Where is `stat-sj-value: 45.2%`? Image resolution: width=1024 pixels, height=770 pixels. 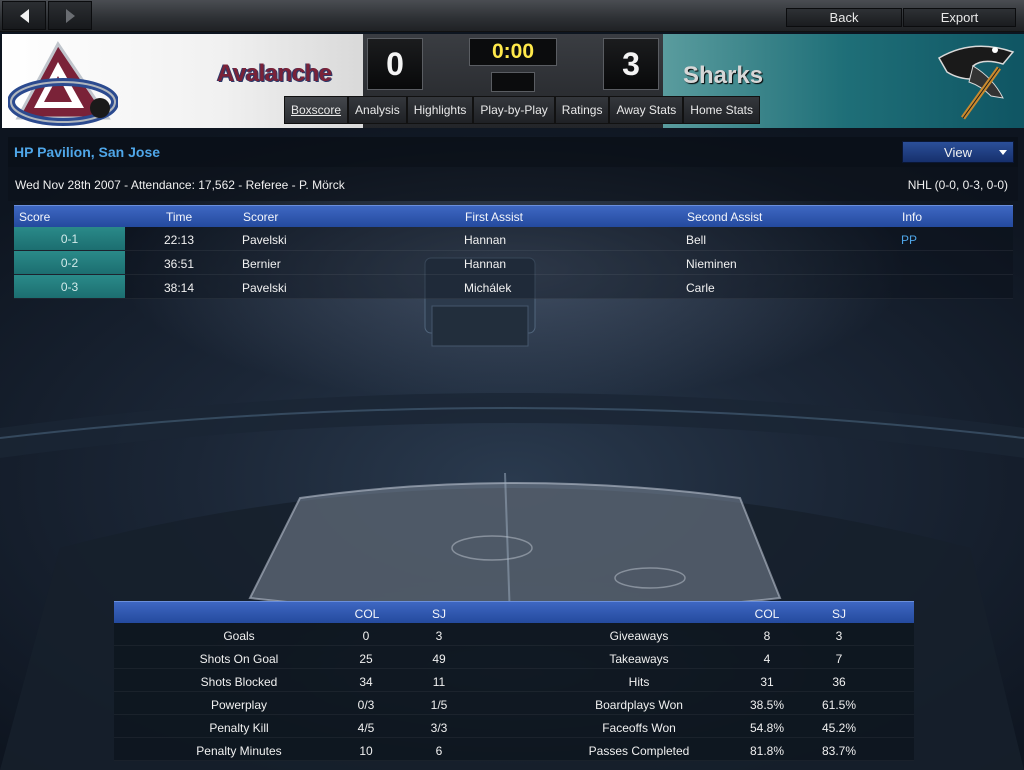 stat-sj-value: 45.2% is located at coordinates (839, 728).